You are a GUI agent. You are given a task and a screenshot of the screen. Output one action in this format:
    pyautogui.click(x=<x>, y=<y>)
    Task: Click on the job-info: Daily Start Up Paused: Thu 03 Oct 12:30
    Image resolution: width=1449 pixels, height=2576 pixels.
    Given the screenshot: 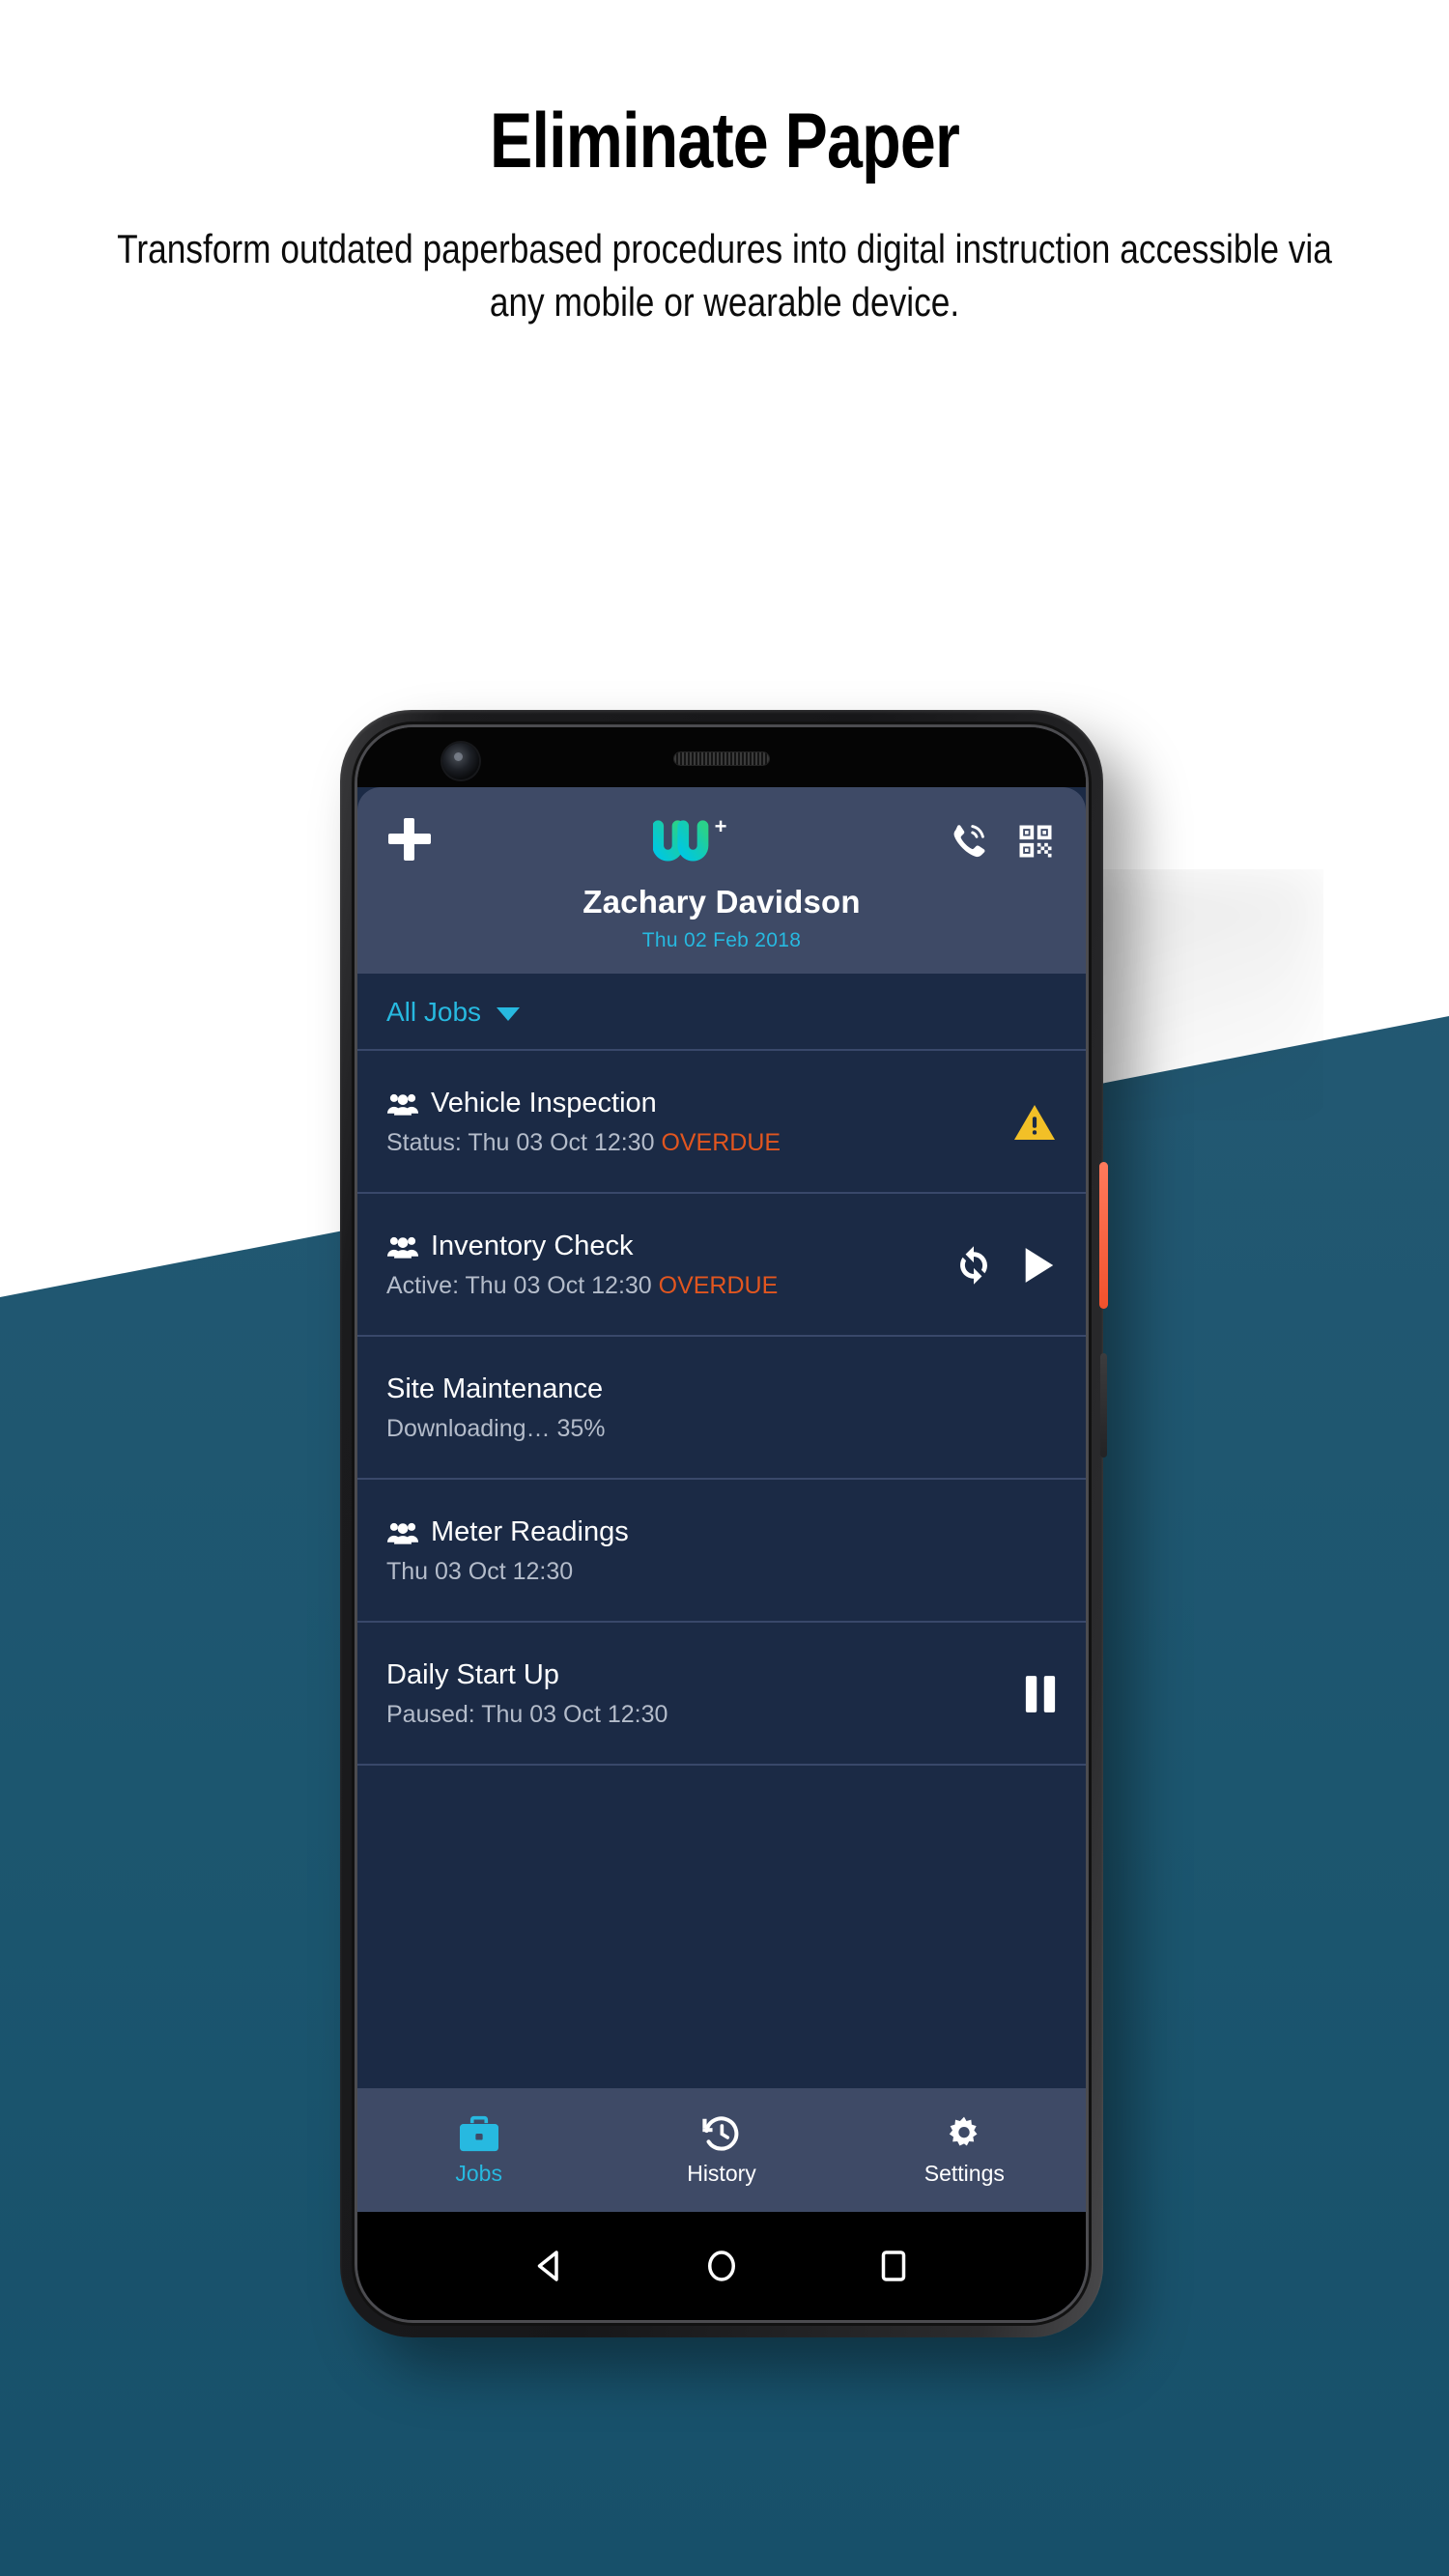 What is the action you would take?
    pyautogui.click(x=527, y=1694)
    